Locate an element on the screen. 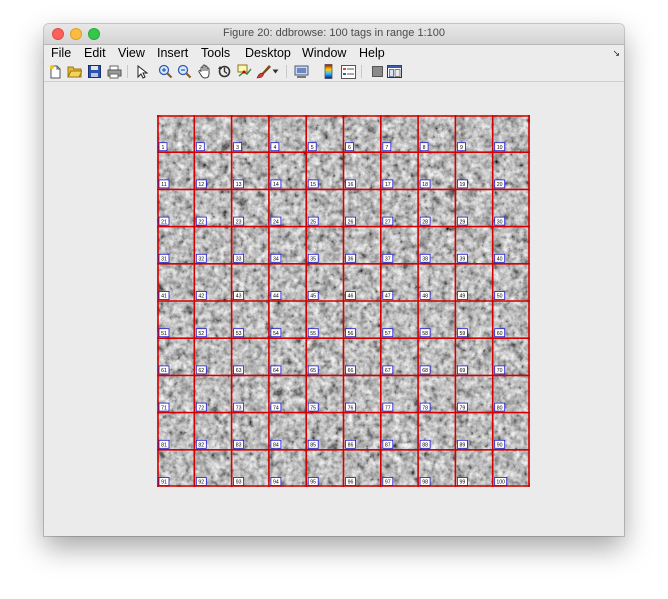 Image resolution: width=668 pixels, height=599 pixels. tile-label-text: 83 is located at coordinates (239, 446).